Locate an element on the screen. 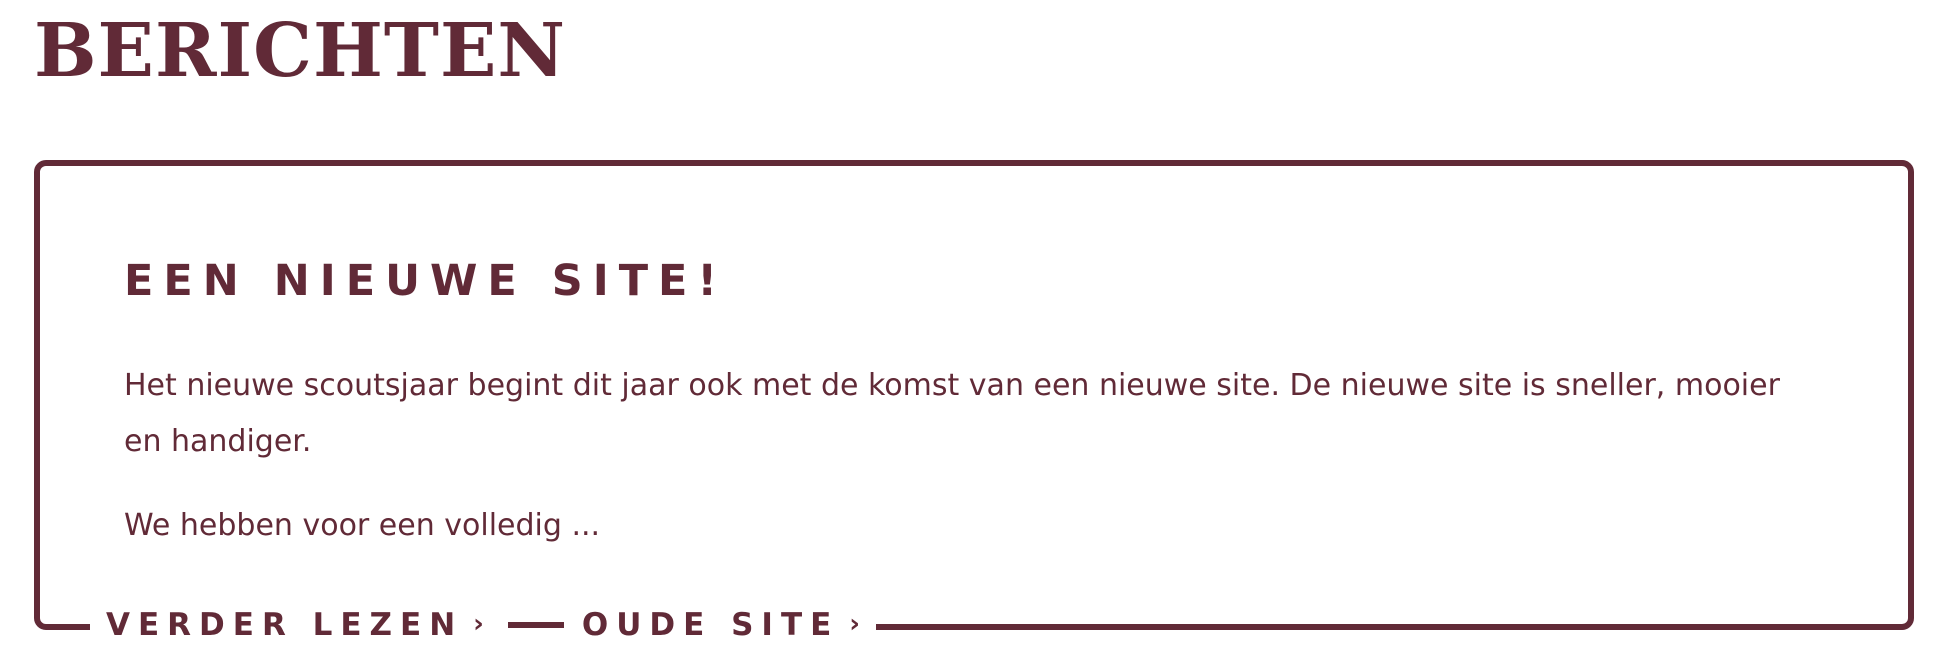  page-title: BERICHTEN is located at coordinates (300, 51).